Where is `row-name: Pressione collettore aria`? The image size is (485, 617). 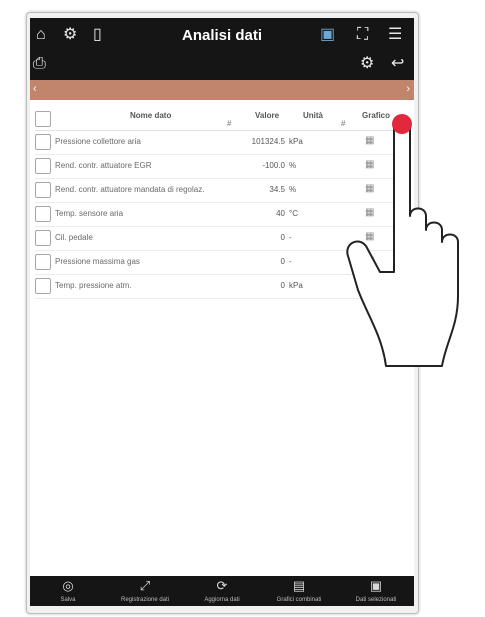
row-name: Pressione collettore aria is located at coordinates (98, 141).